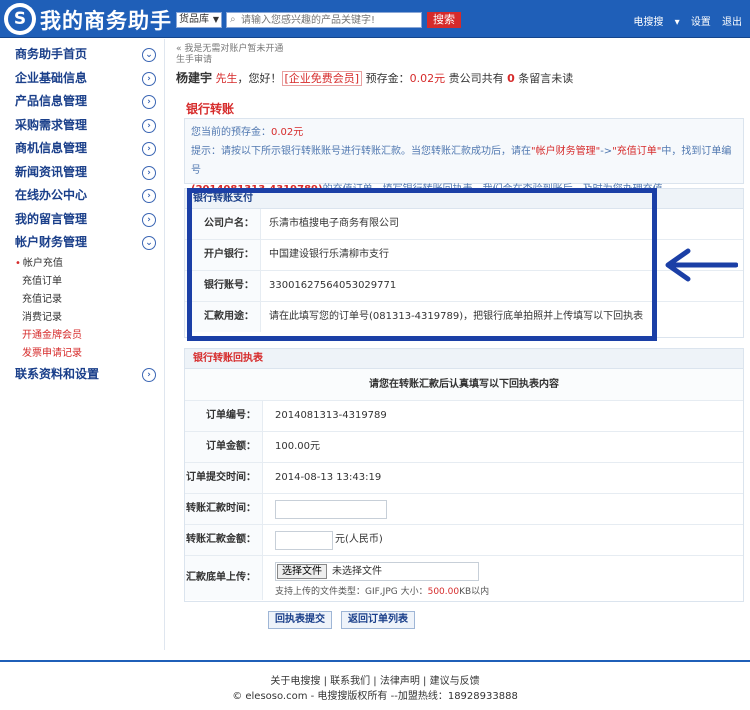 Image resolution: width=750 pixels, height=710 pixels. I want to click on row-label: 订单编号：, so click(224, 416).